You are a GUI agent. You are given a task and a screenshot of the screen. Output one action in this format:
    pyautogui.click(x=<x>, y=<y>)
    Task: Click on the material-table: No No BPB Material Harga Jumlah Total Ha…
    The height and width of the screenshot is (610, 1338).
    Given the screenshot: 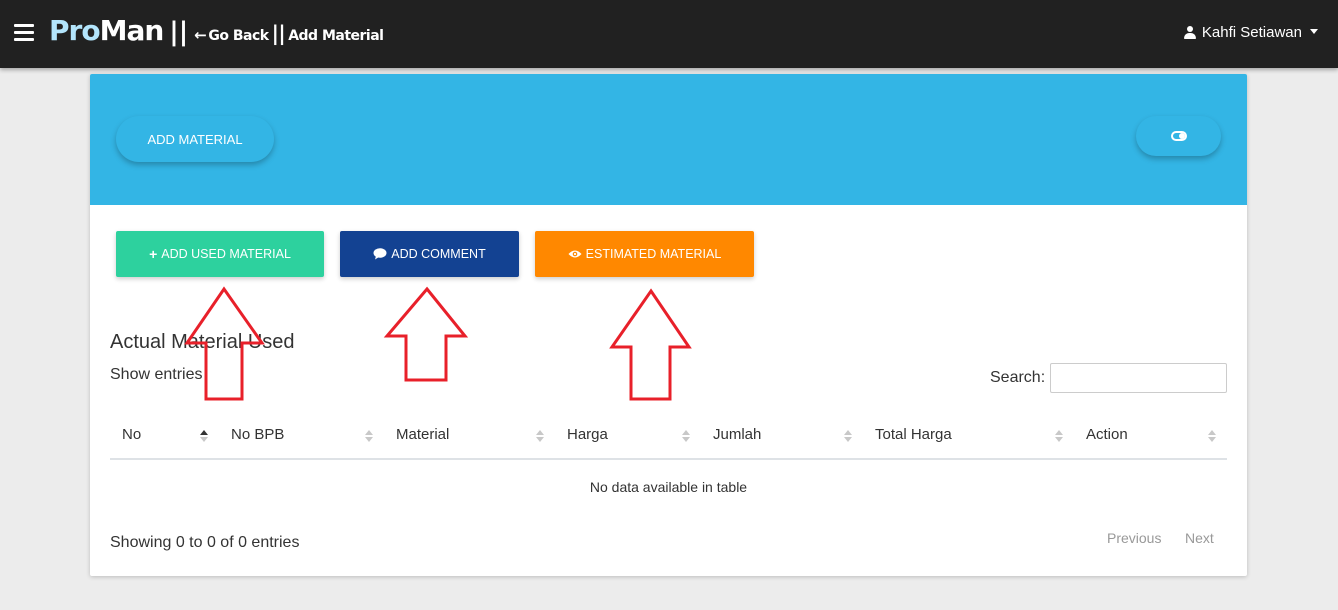 What is the action you would take?
    pyautogui.click(x=668, y=466)
    